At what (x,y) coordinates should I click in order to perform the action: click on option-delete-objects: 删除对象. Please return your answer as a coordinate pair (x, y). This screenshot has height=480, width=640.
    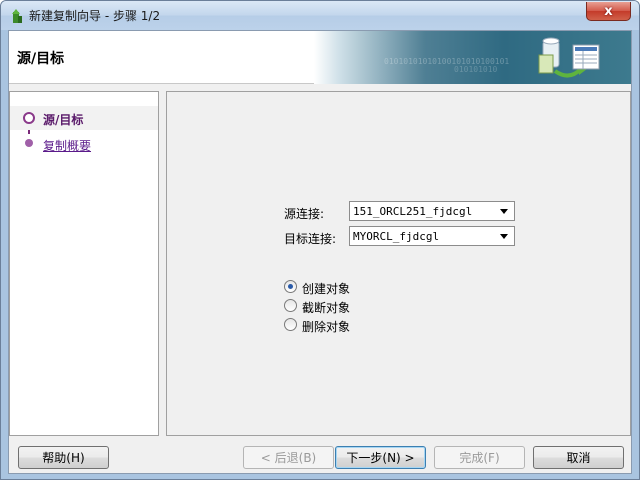
    Looking at the image, I should click on (354, 325).